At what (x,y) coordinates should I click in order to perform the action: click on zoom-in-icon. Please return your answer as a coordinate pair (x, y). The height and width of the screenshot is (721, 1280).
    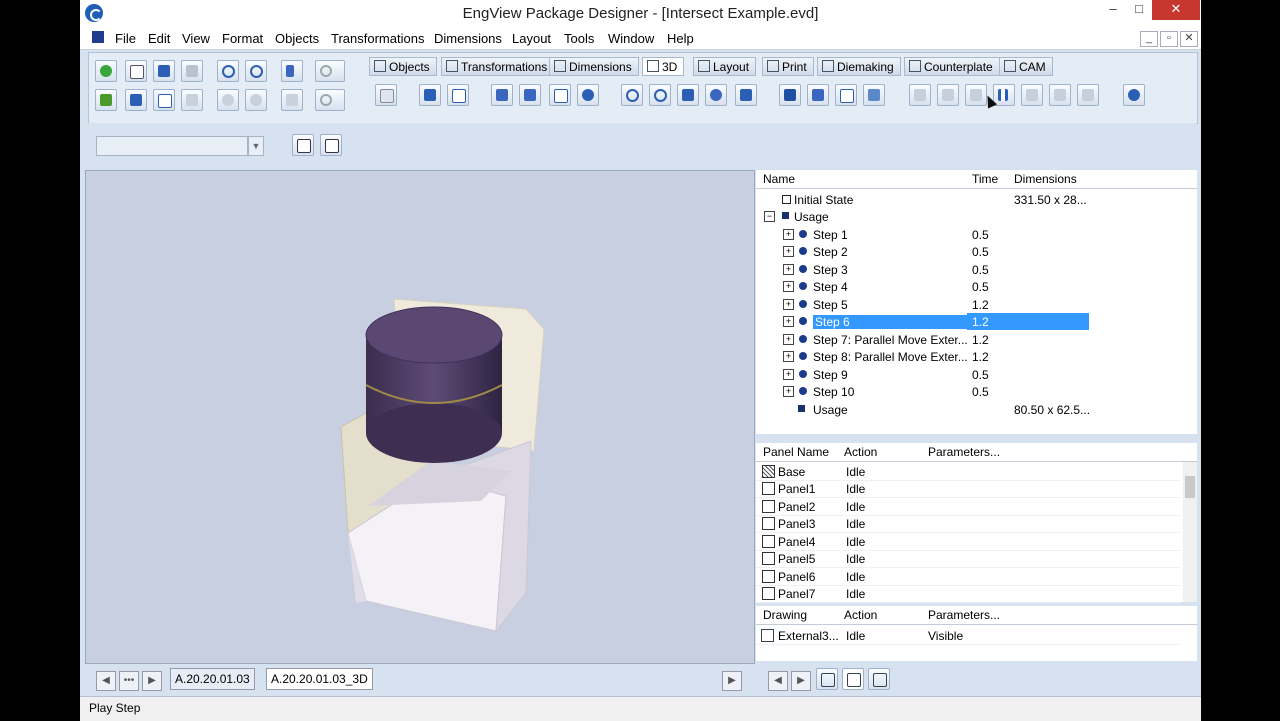
    Looking at the image, I should click on (256, 71).